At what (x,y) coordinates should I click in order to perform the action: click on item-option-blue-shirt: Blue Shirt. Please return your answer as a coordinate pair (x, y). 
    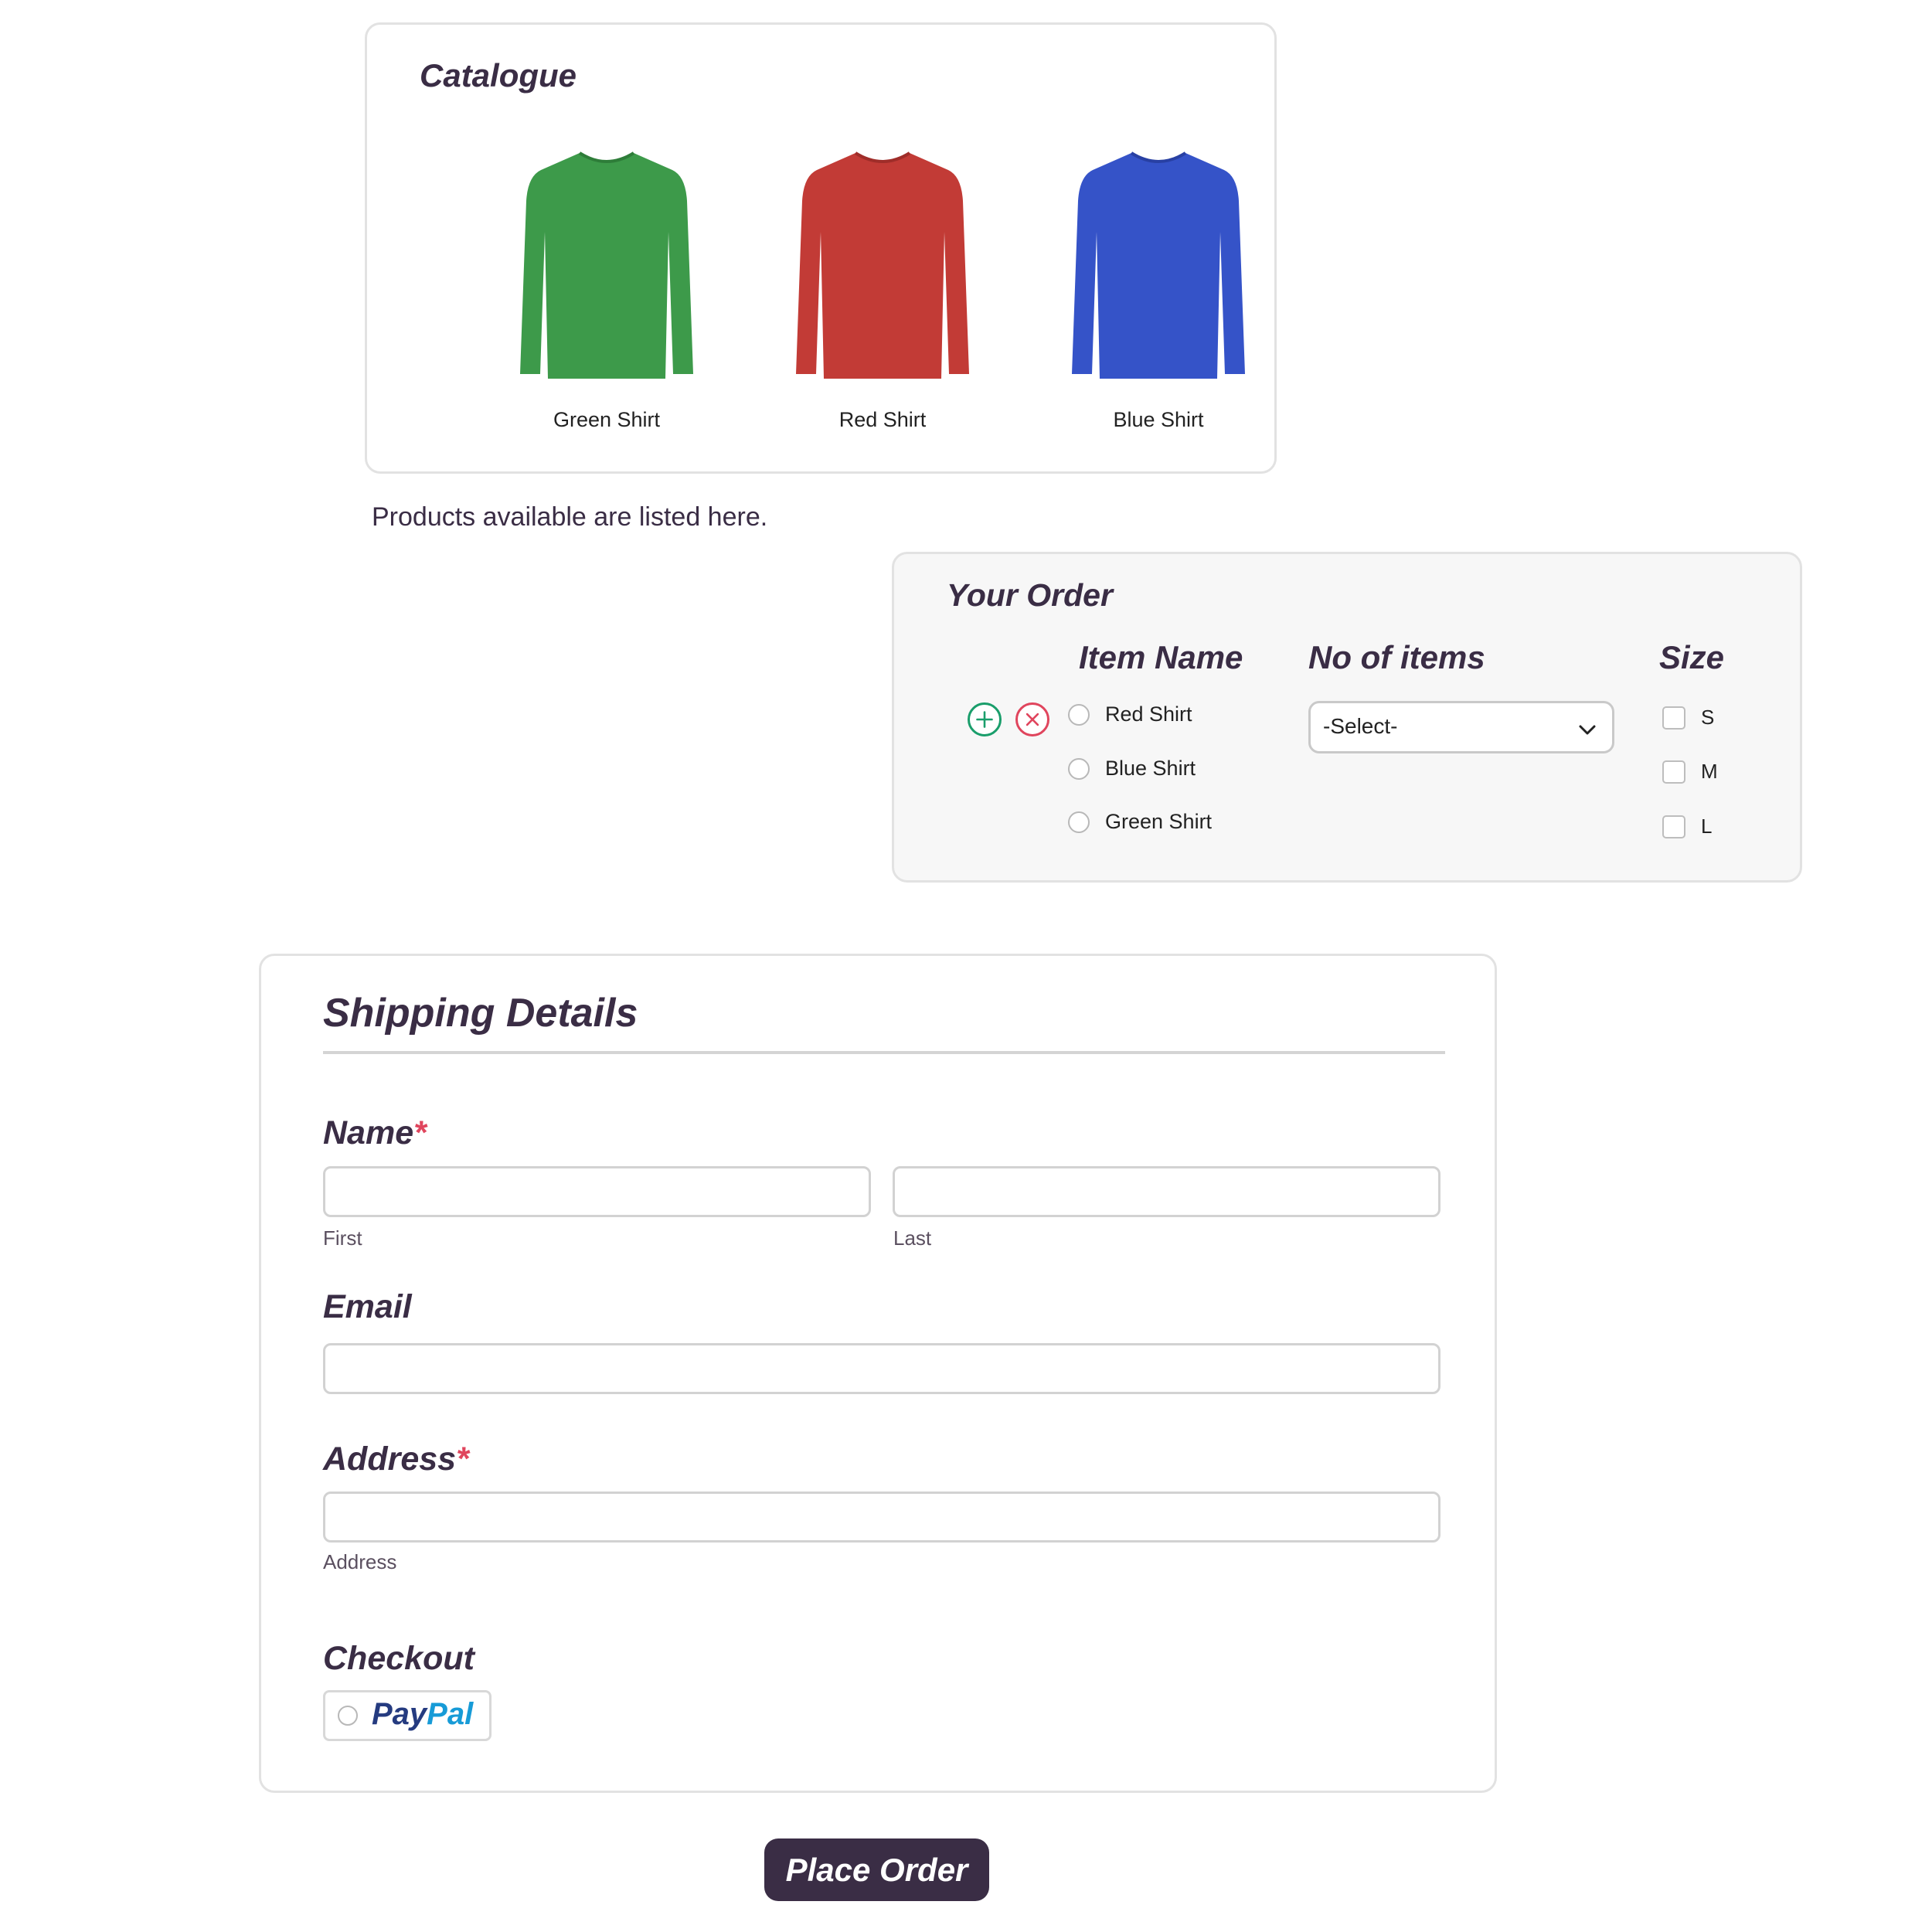
    Looking at the image, I should click on (1132, 769).